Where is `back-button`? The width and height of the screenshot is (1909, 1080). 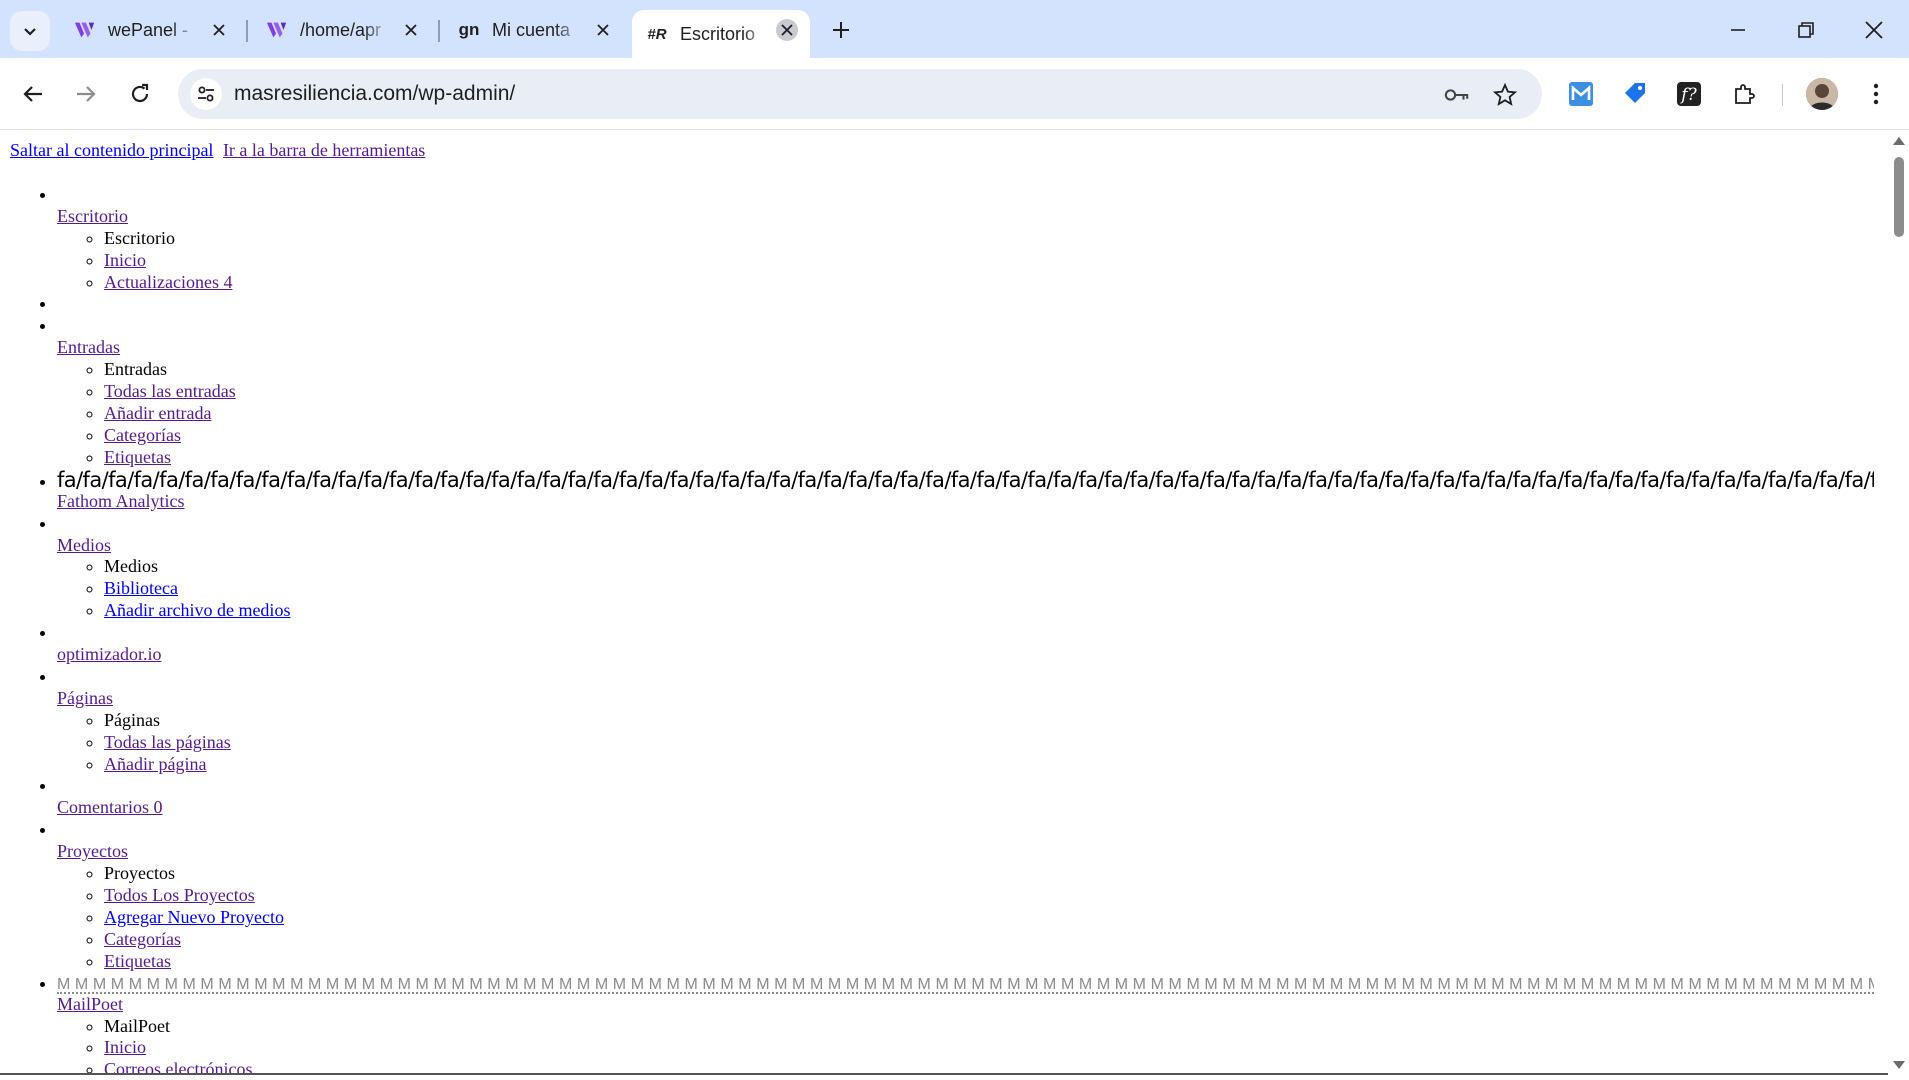
back-button is located at coordinates (33, 94).